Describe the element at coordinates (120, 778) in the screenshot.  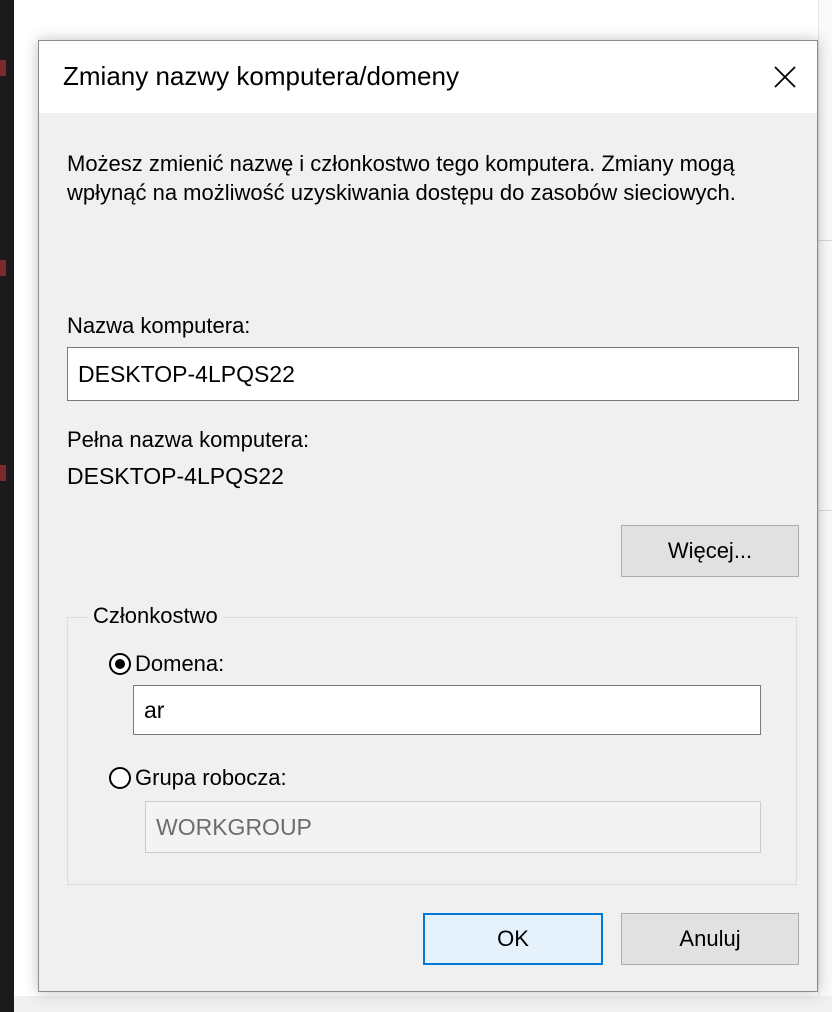
I see `workgroup-radio` at that location.